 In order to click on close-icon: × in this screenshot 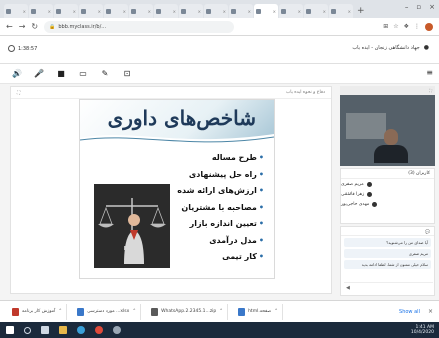, I will do `click(432, 7)`.